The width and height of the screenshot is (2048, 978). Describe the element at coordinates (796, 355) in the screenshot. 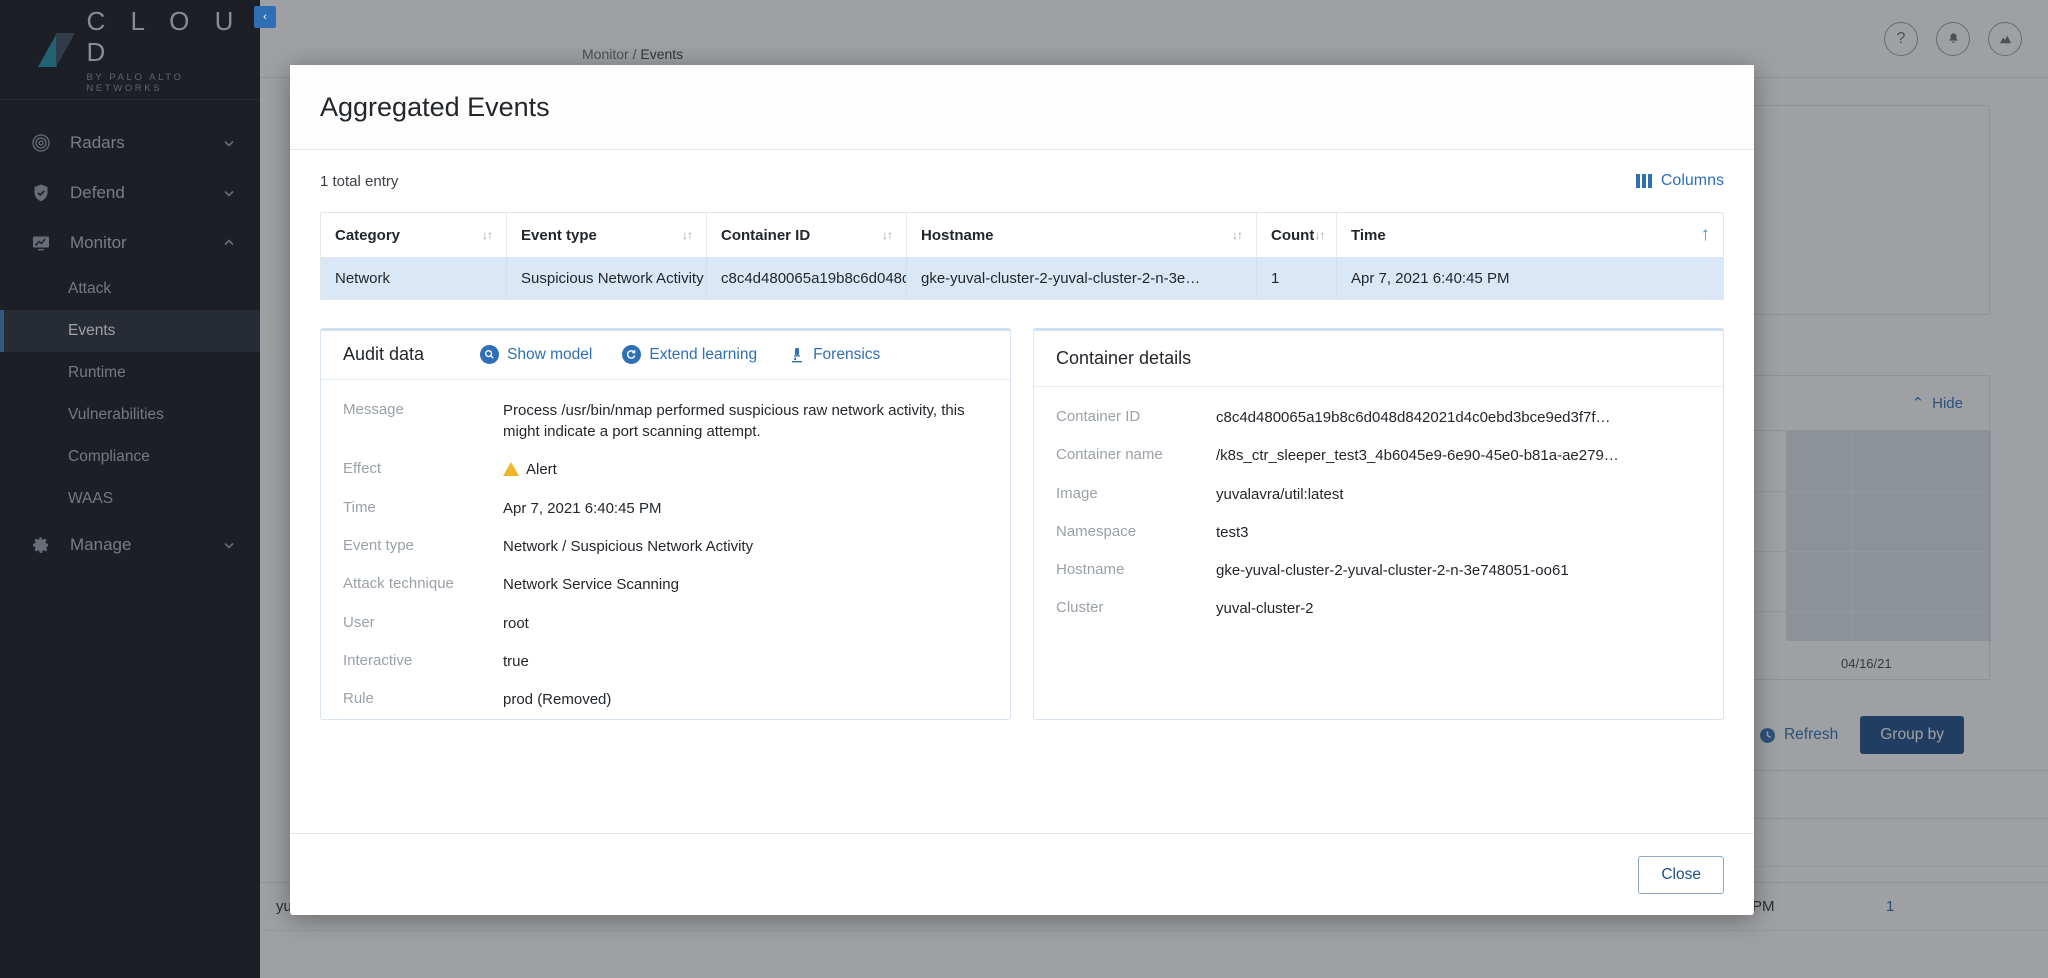

I see `microscope-icon` at that location.